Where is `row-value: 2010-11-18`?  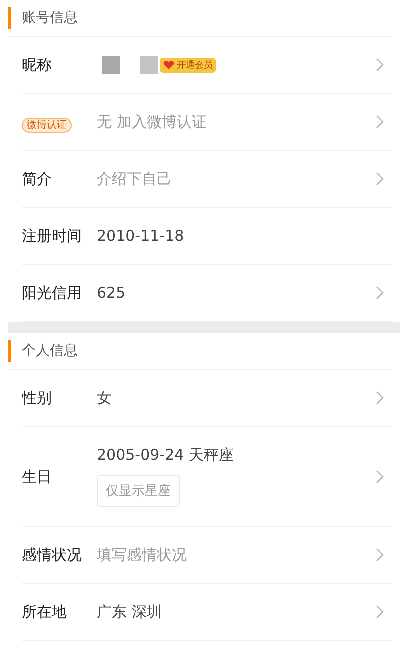 row-value: 2010-11-18 is located at coordinates (140, 236).